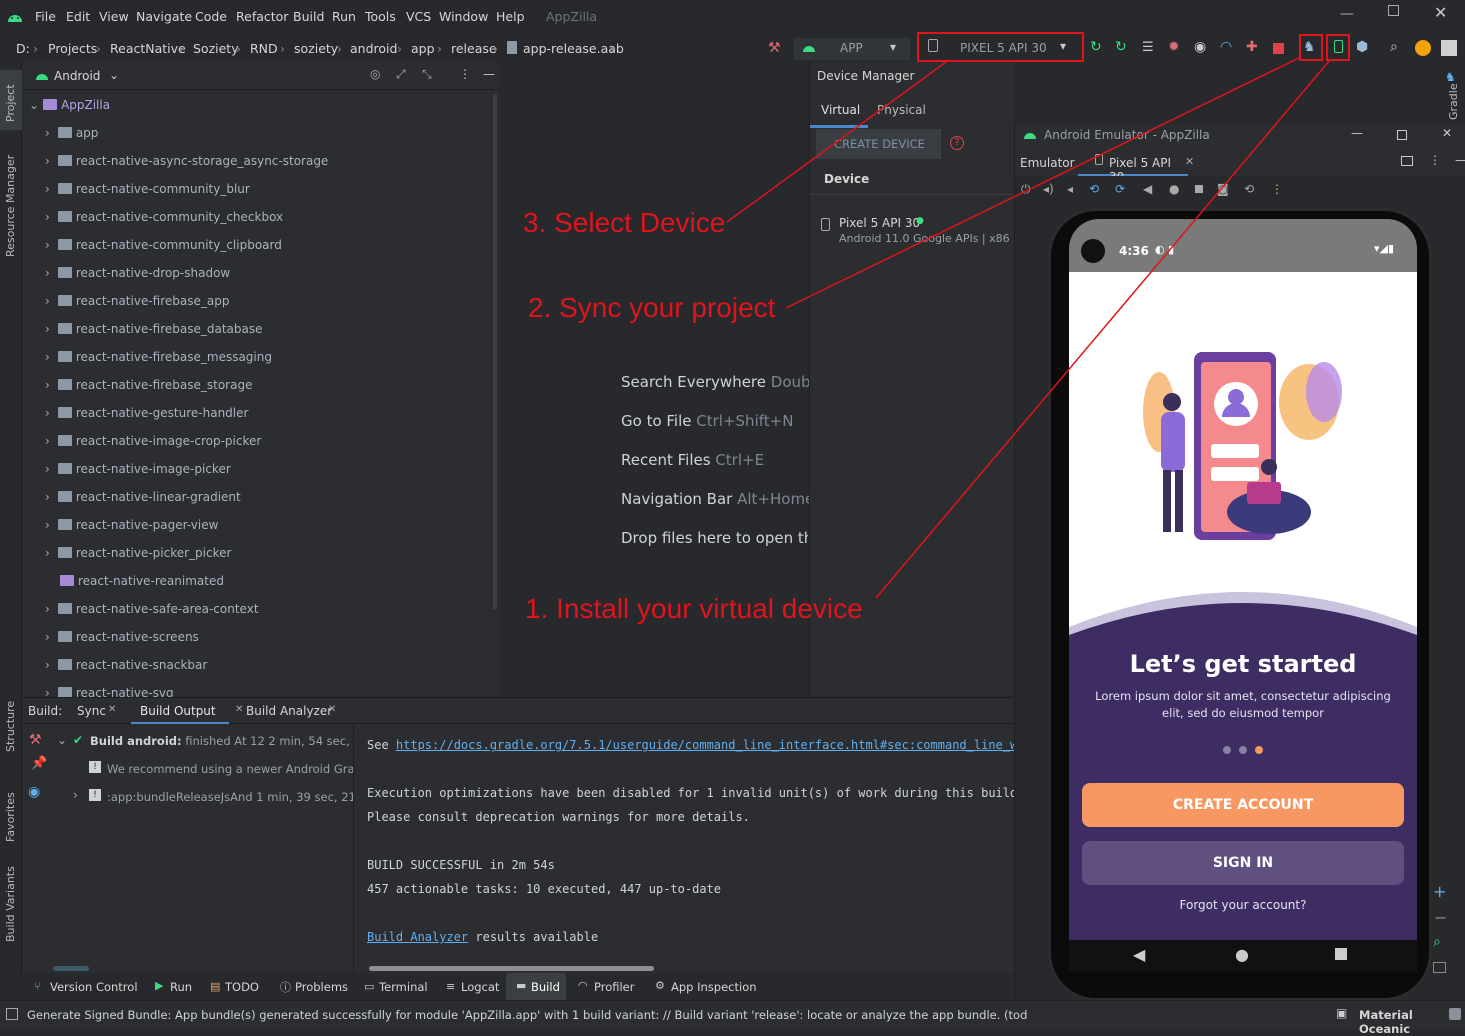 Image resolution: width=1465 pixels, height=1036 pixels. I want to click on rotate-right-icon: ⟳, so click(1120, 189).